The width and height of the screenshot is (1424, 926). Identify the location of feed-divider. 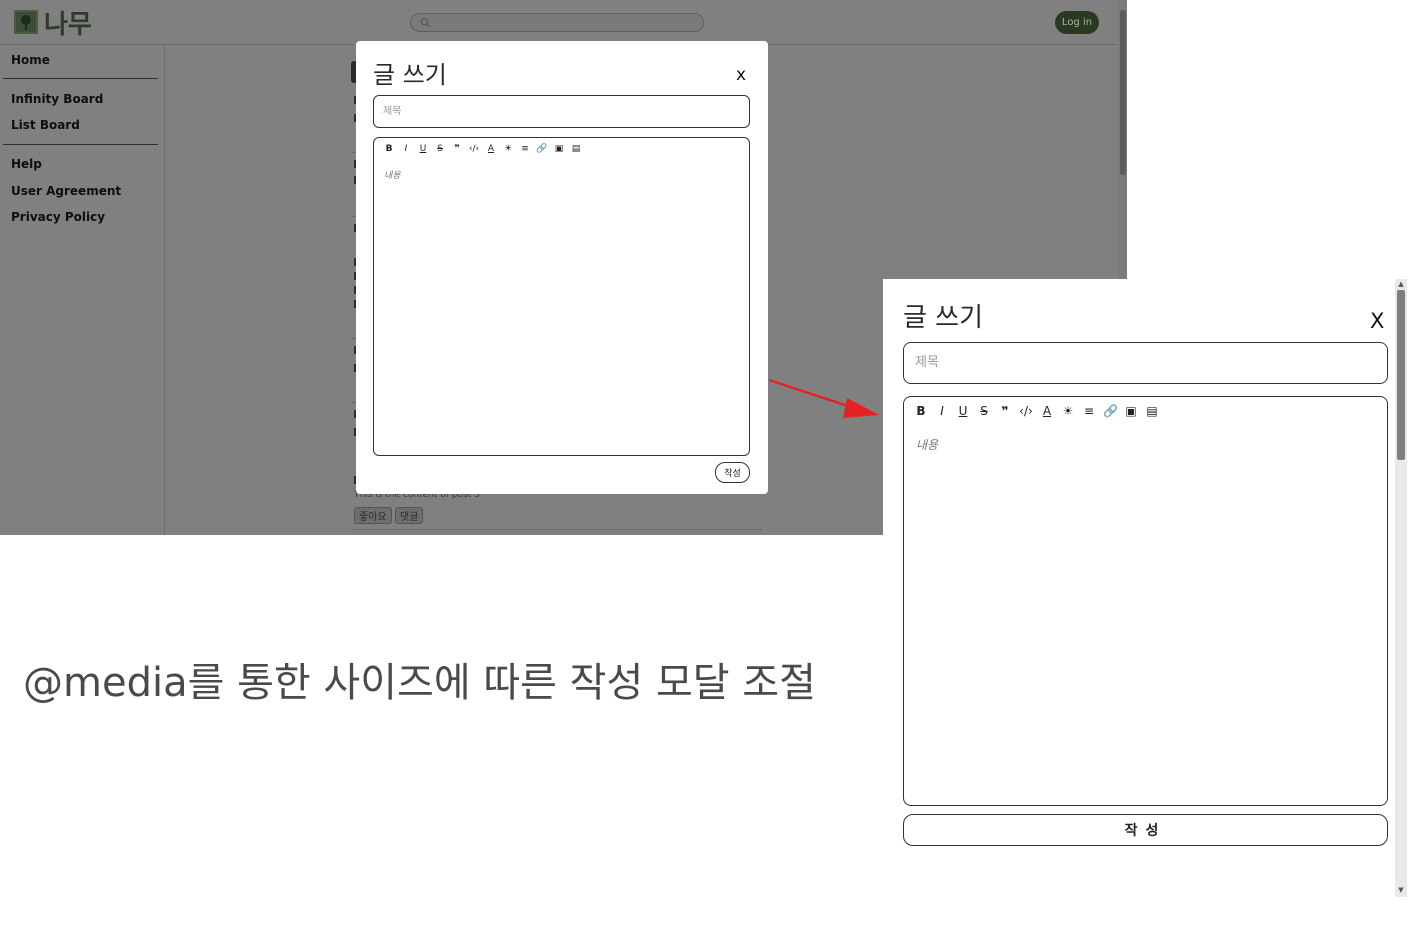
(557, 529).